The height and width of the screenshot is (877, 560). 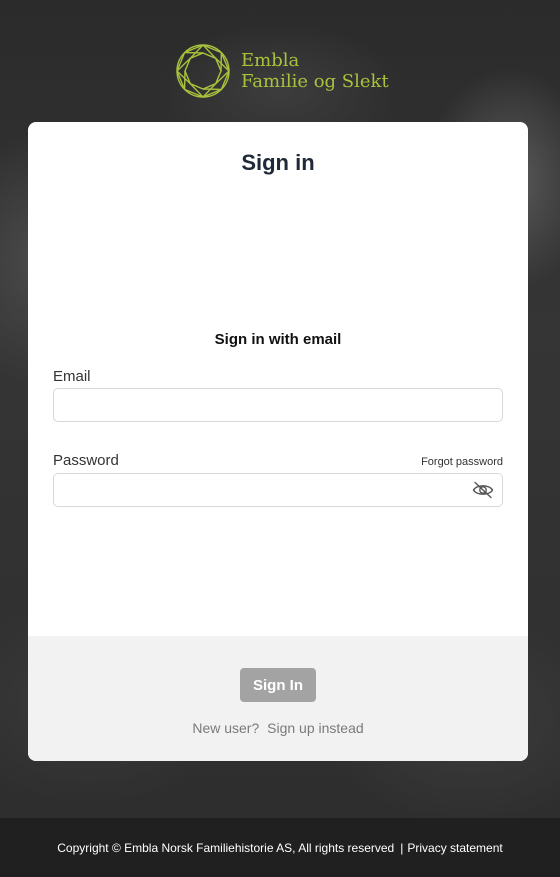 I want to click on signup-row: New user? Sign up instead, so click(x=278, y=728).